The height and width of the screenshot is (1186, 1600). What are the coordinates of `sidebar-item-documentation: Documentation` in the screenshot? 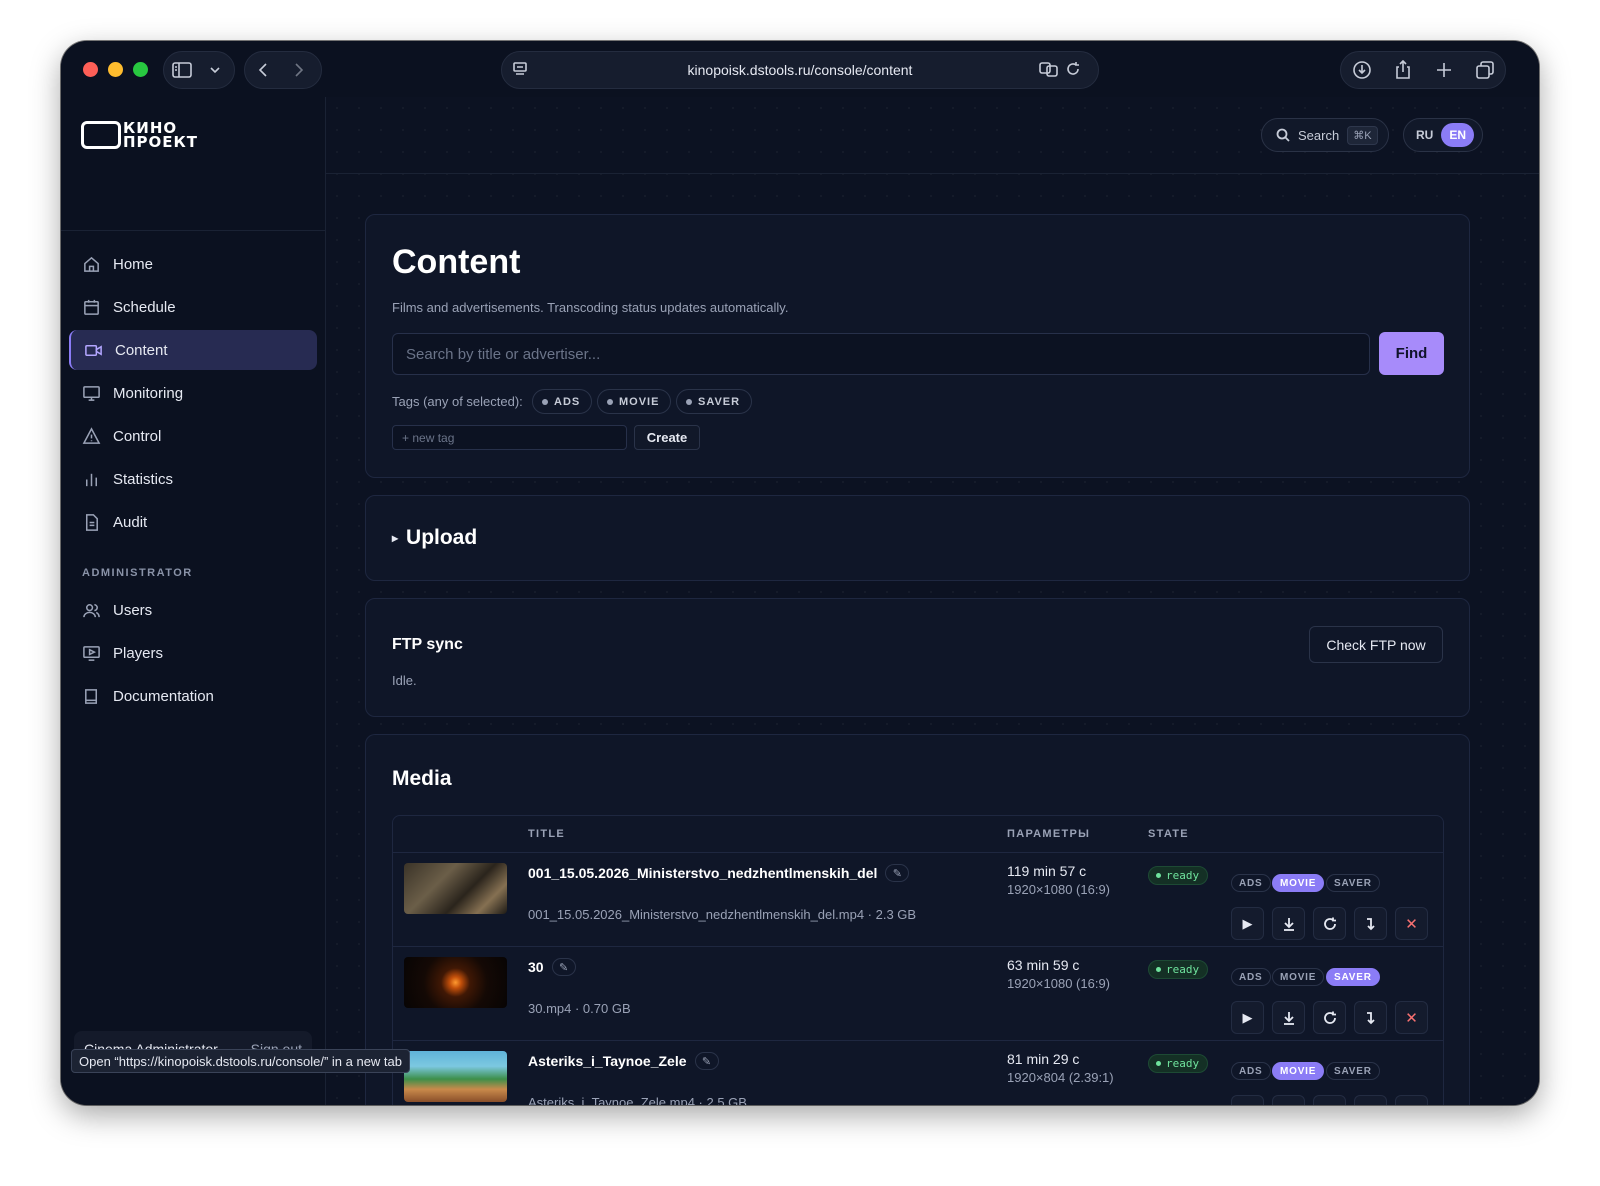 It's located at (193, 696).